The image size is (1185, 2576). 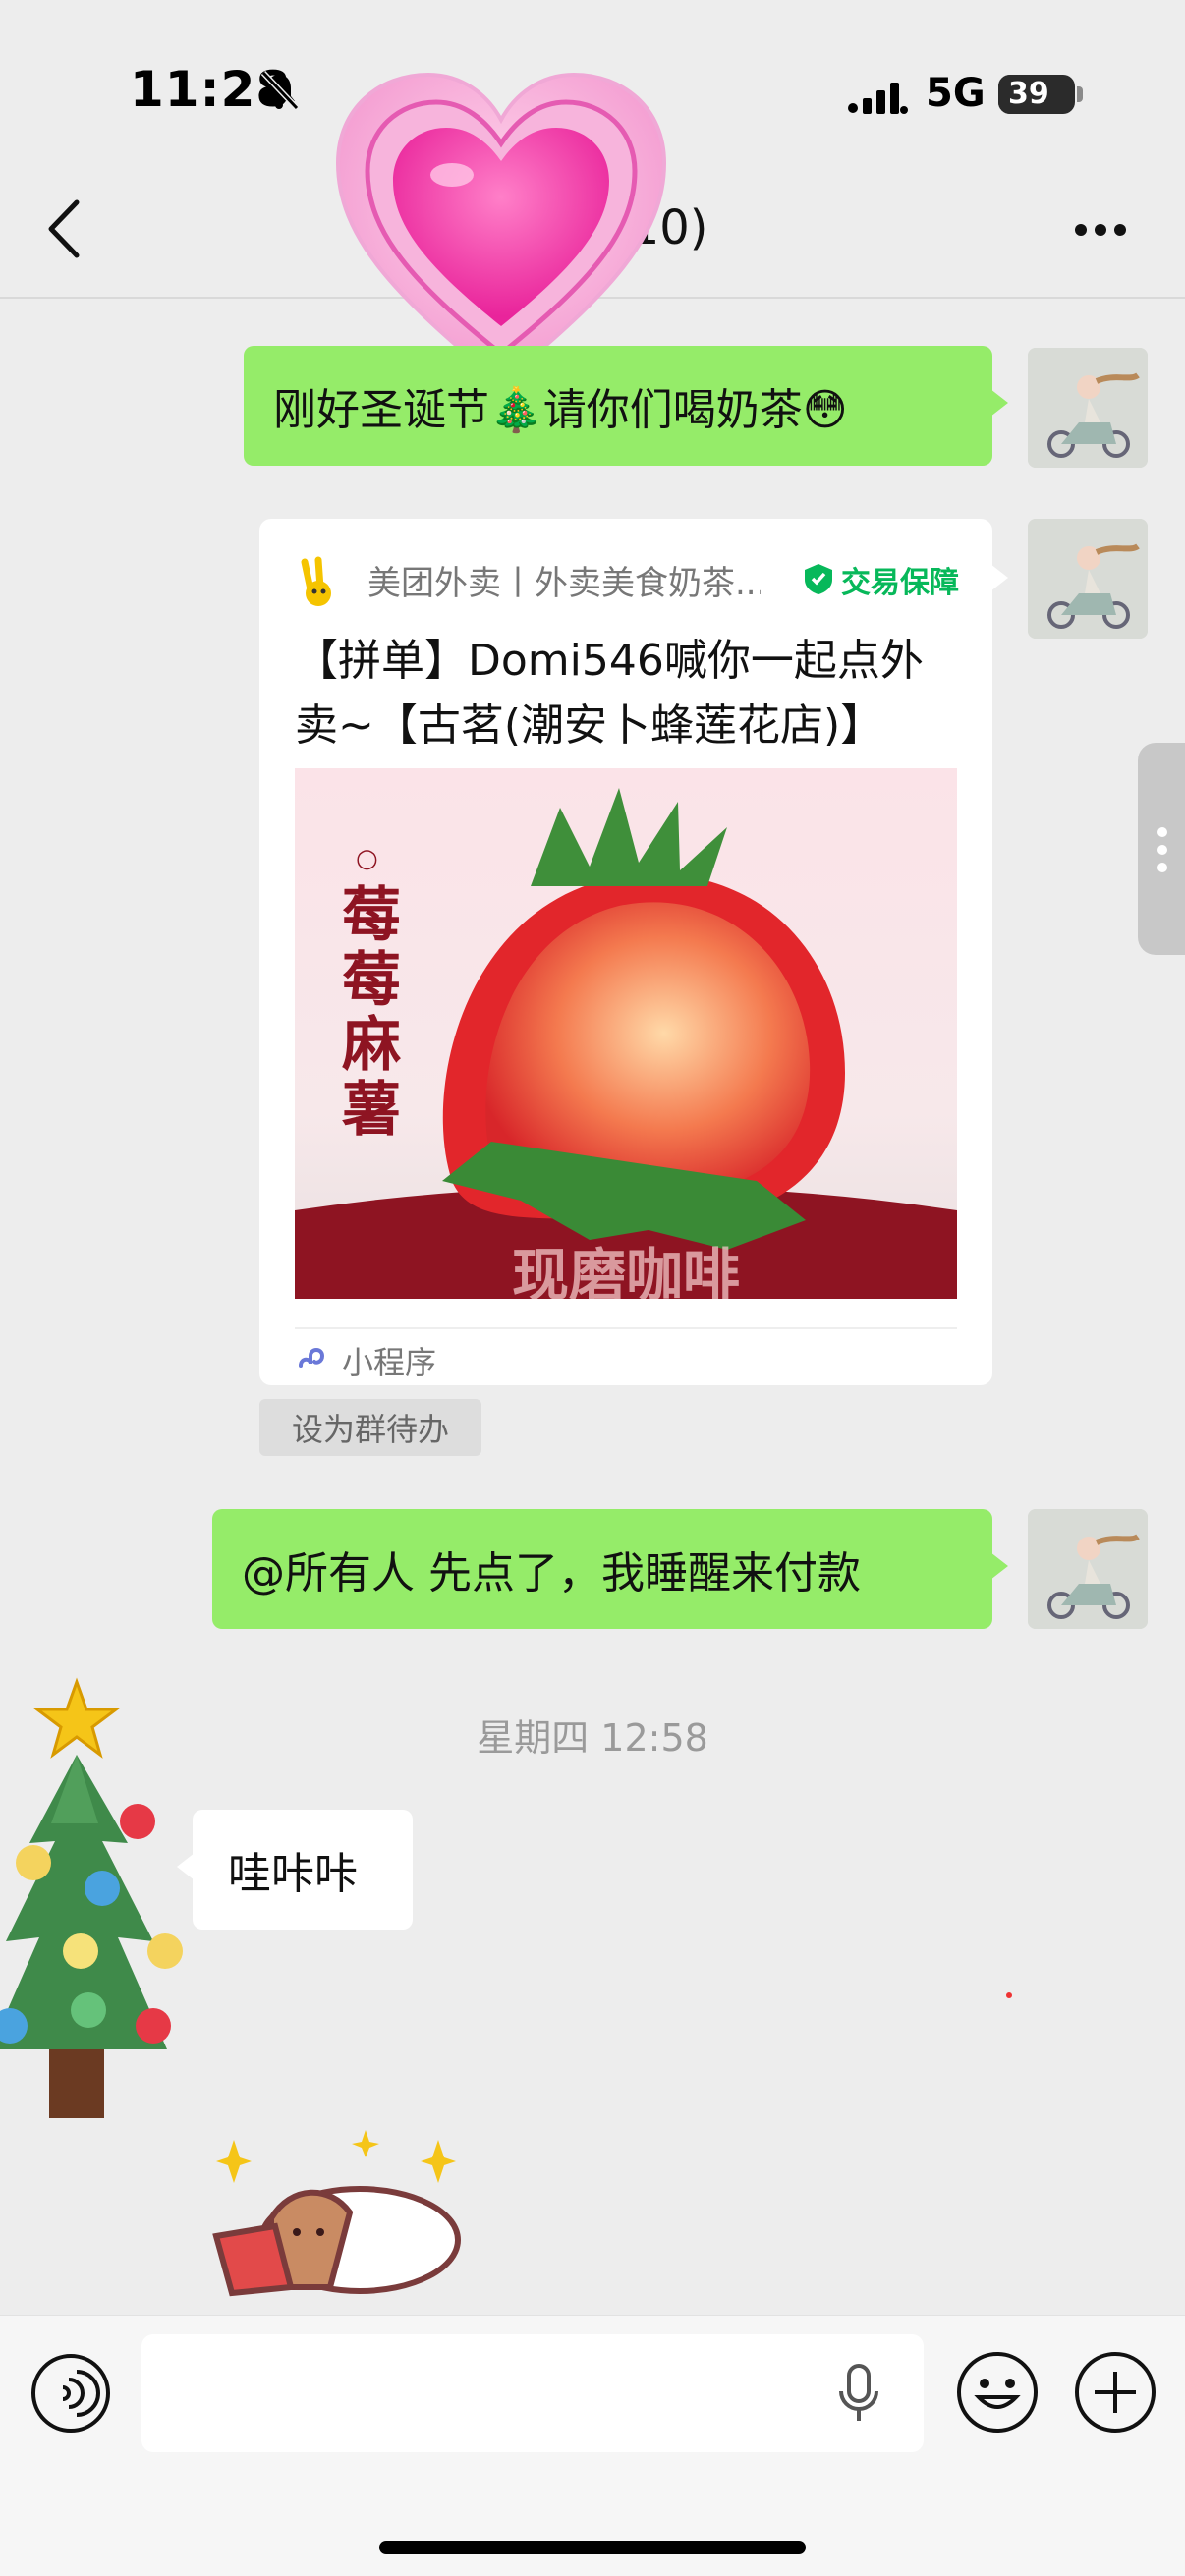 I want to click on home-indicator, so click(x=592, y=2547).